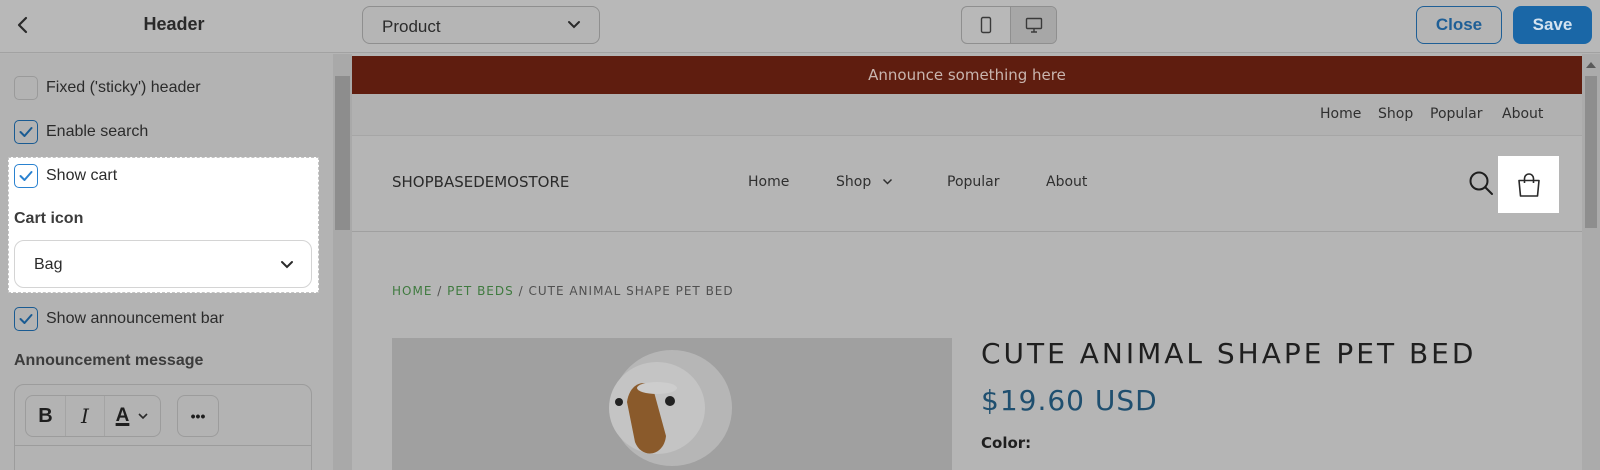 This screenshot has height=470, width=1600. I want to click on mobile-icon, so click(985, 25).